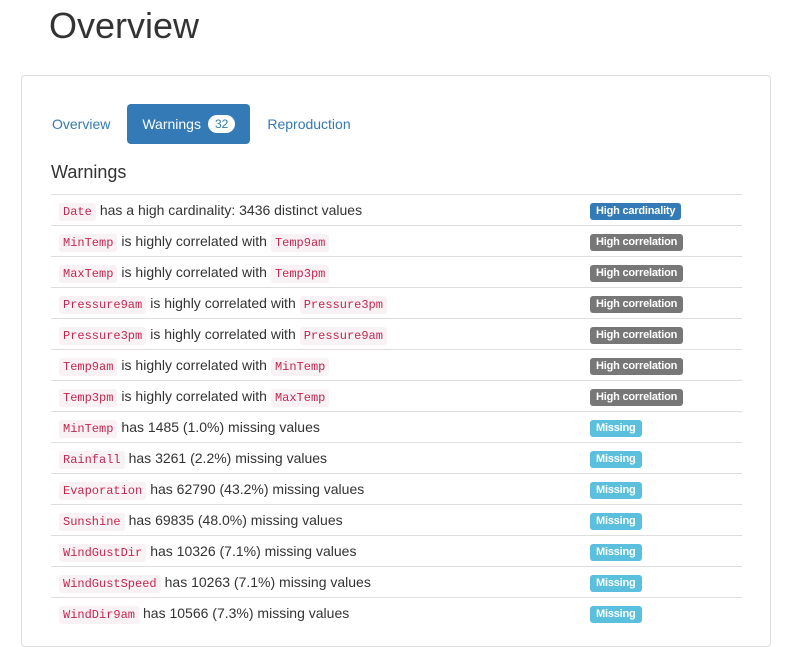 The width and height of the screenshot is (791, 647). What do you see at coordinates (343, 304) in the screenshot?
I see `correlated-column-name: Pressure3pm` at bounding box center [343, 304].